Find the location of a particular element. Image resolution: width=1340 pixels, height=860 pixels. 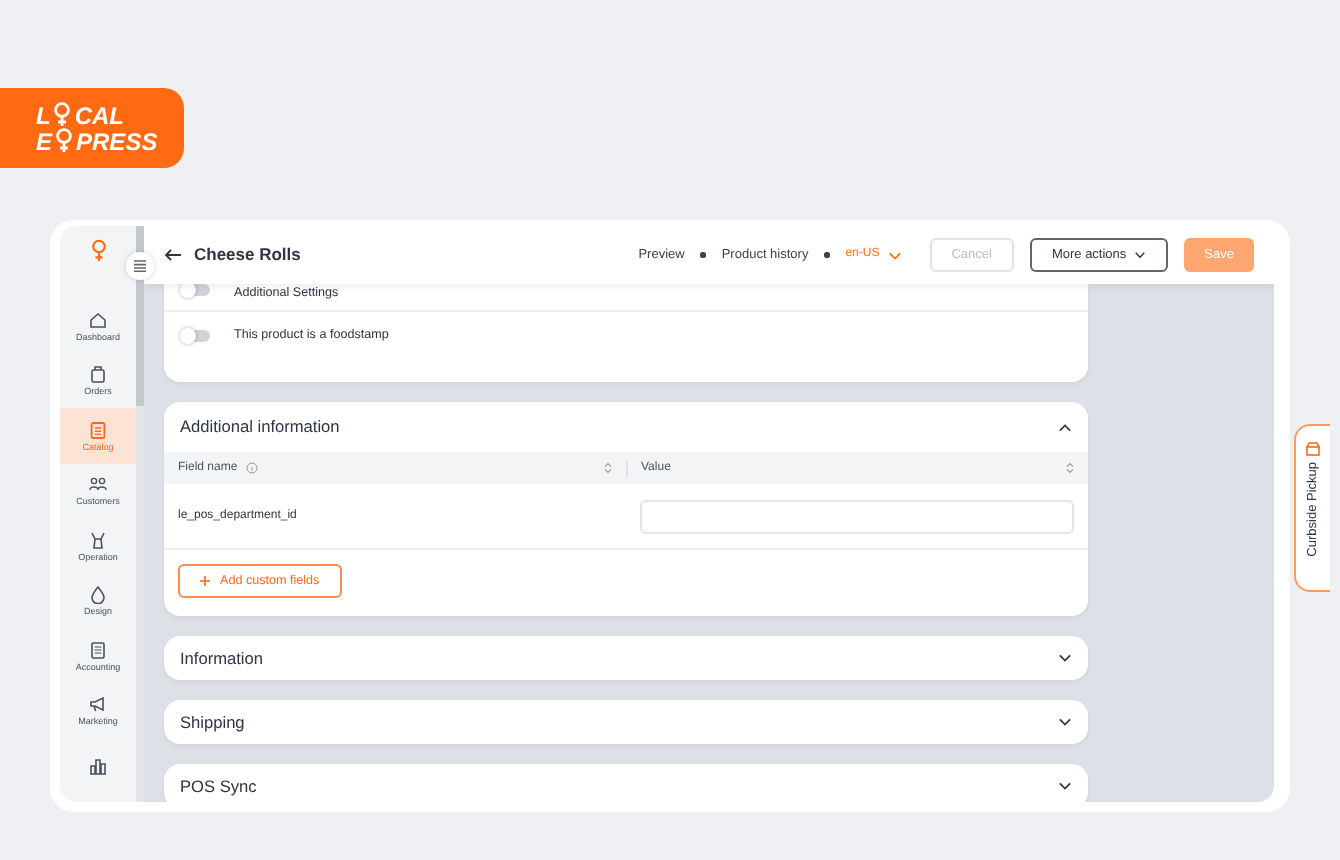

bag-icon is located at coordinates (98, 374).